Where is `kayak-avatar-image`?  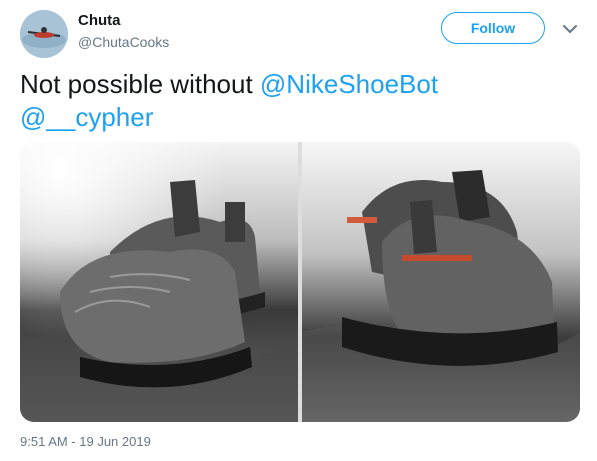 kayak-avatar-image is located at coordinates (44, 34).